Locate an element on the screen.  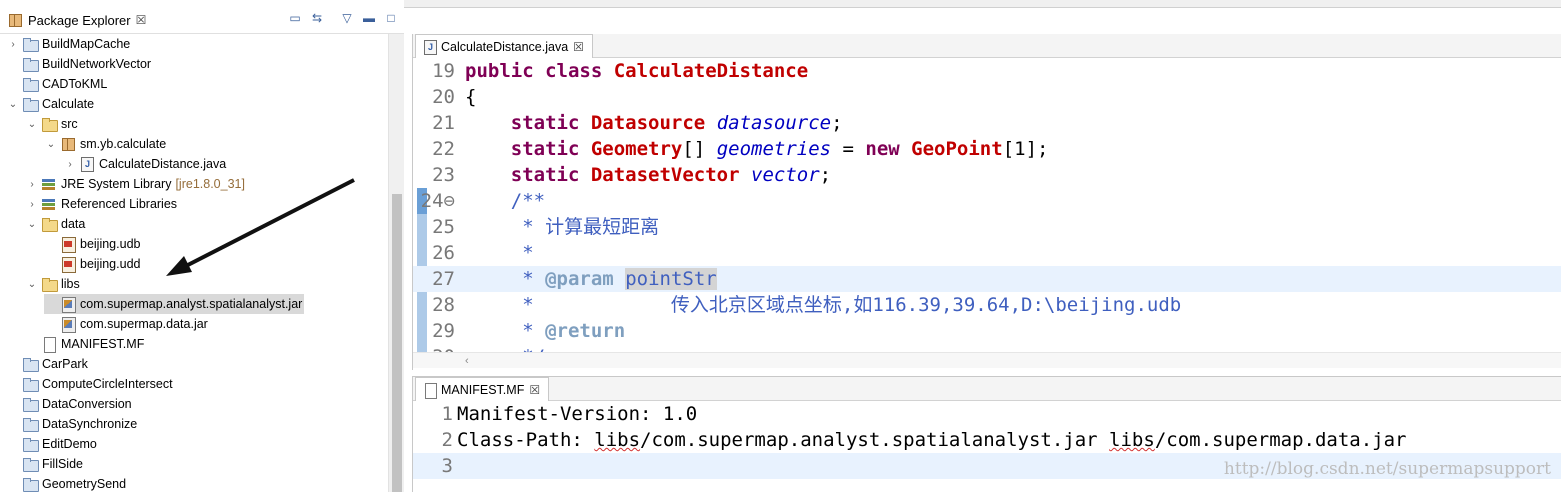
view-menu-icon: ▽ is located at coordinates (347, 18).